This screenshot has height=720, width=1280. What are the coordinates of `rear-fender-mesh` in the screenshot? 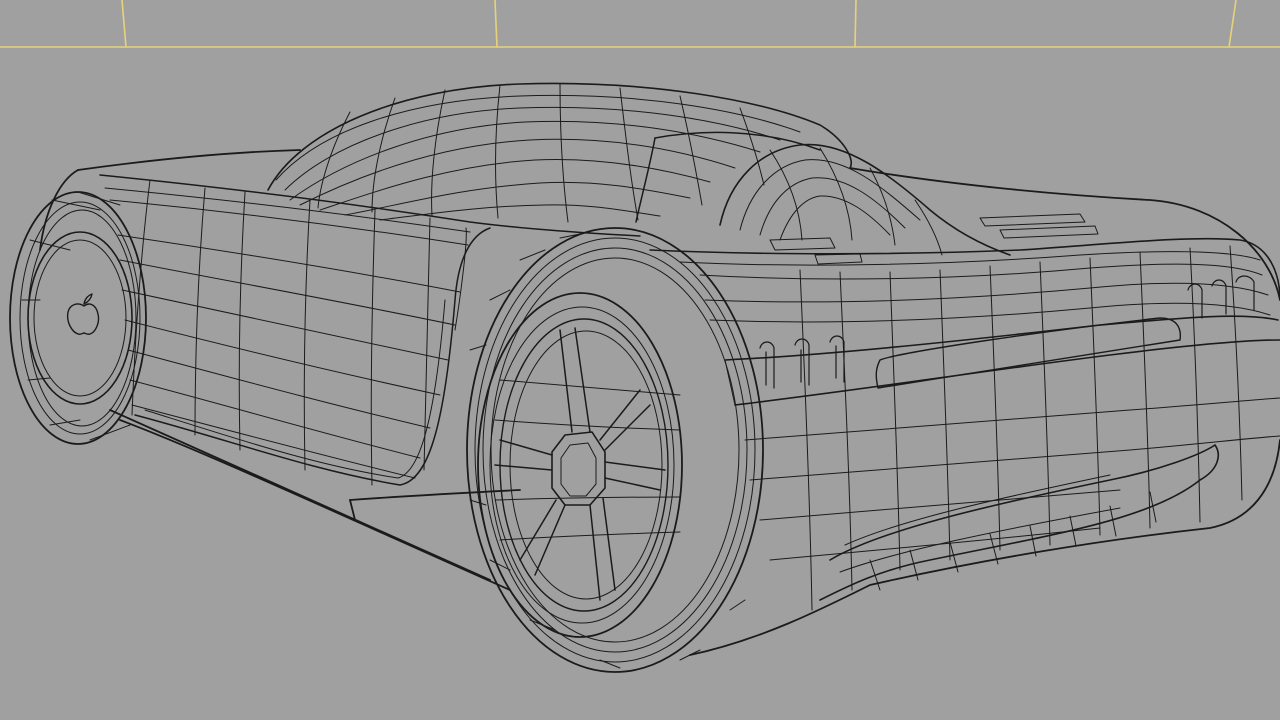 It's located at (615, 450).